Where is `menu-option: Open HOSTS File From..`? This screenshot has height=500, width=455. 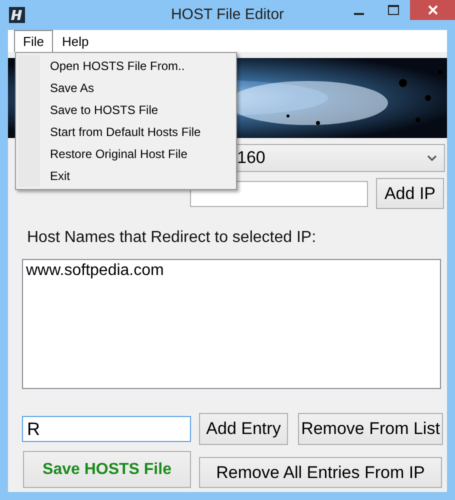
menu-option: Open HOSTS File From.. is located at coordinates (126, 66).